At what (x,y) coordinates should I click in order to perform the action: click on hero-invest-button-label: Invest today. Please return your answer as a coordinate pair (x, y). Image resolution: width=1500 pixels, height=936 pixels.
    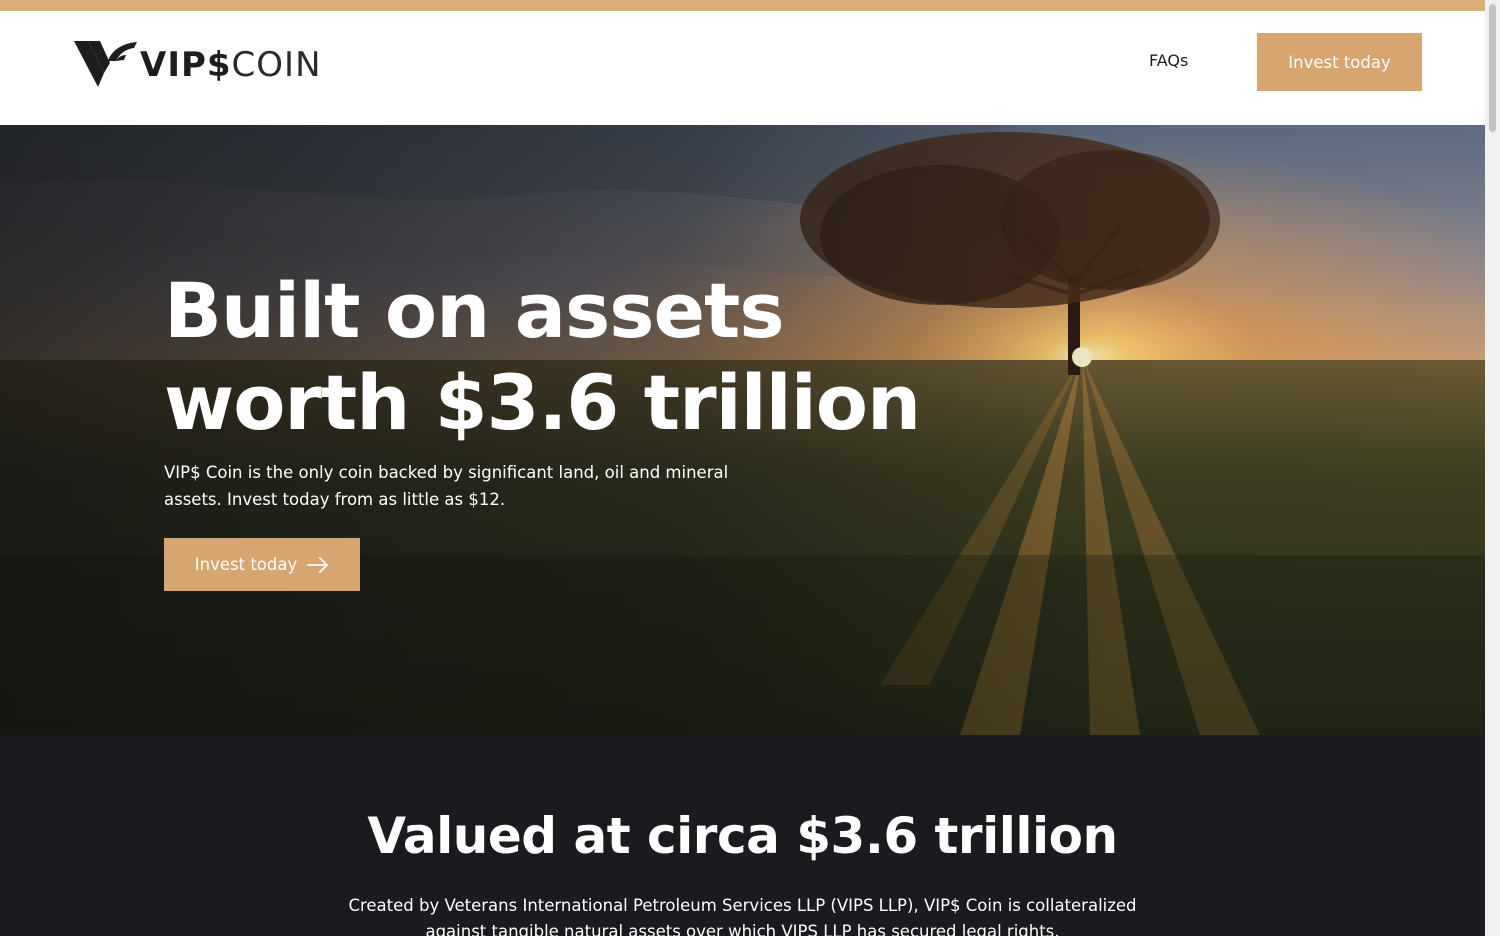
    Looking at the image, I should click on (246, 564).